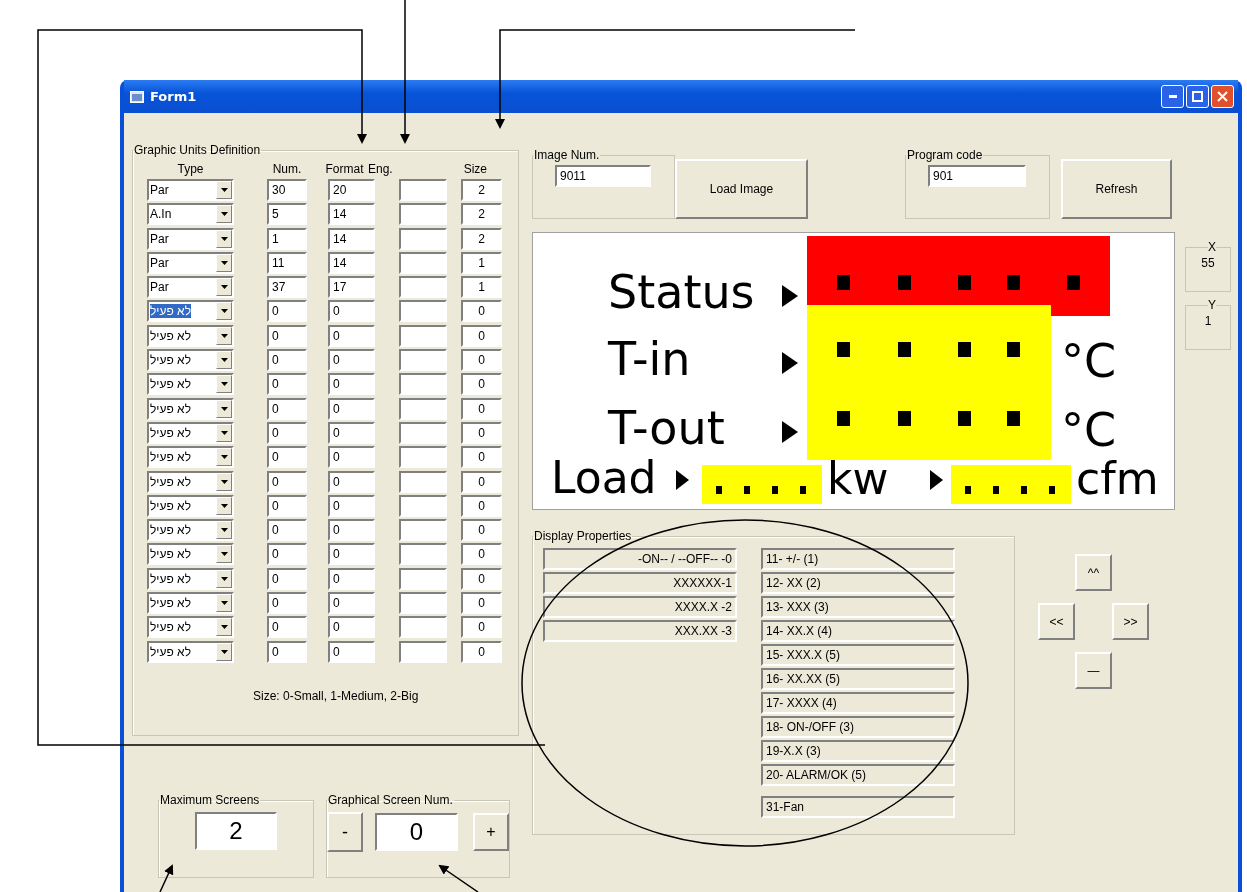 The image size is (1247, 892). I want to click on close-button, so click(1222, 96).